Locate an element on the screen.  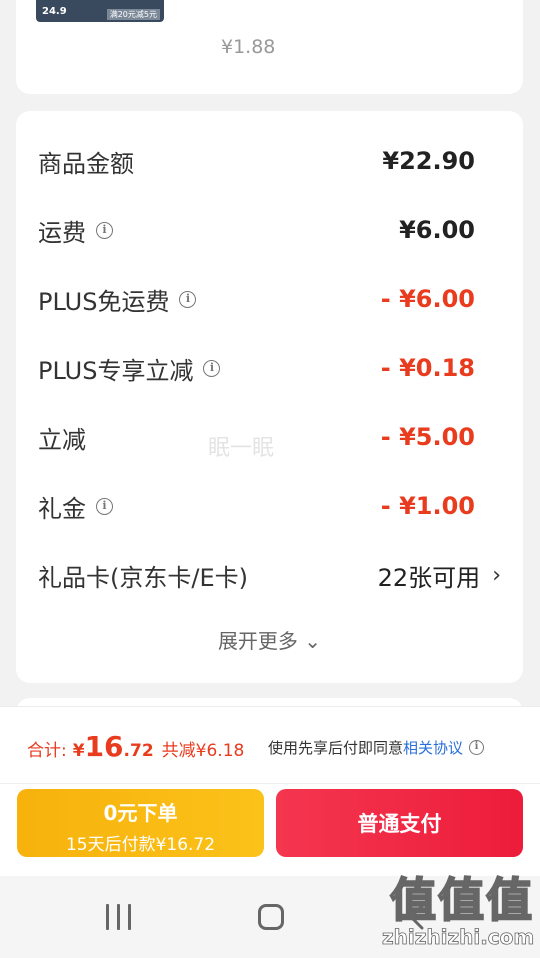
chevron-right-icon: › is located at coordinates (496, 575).